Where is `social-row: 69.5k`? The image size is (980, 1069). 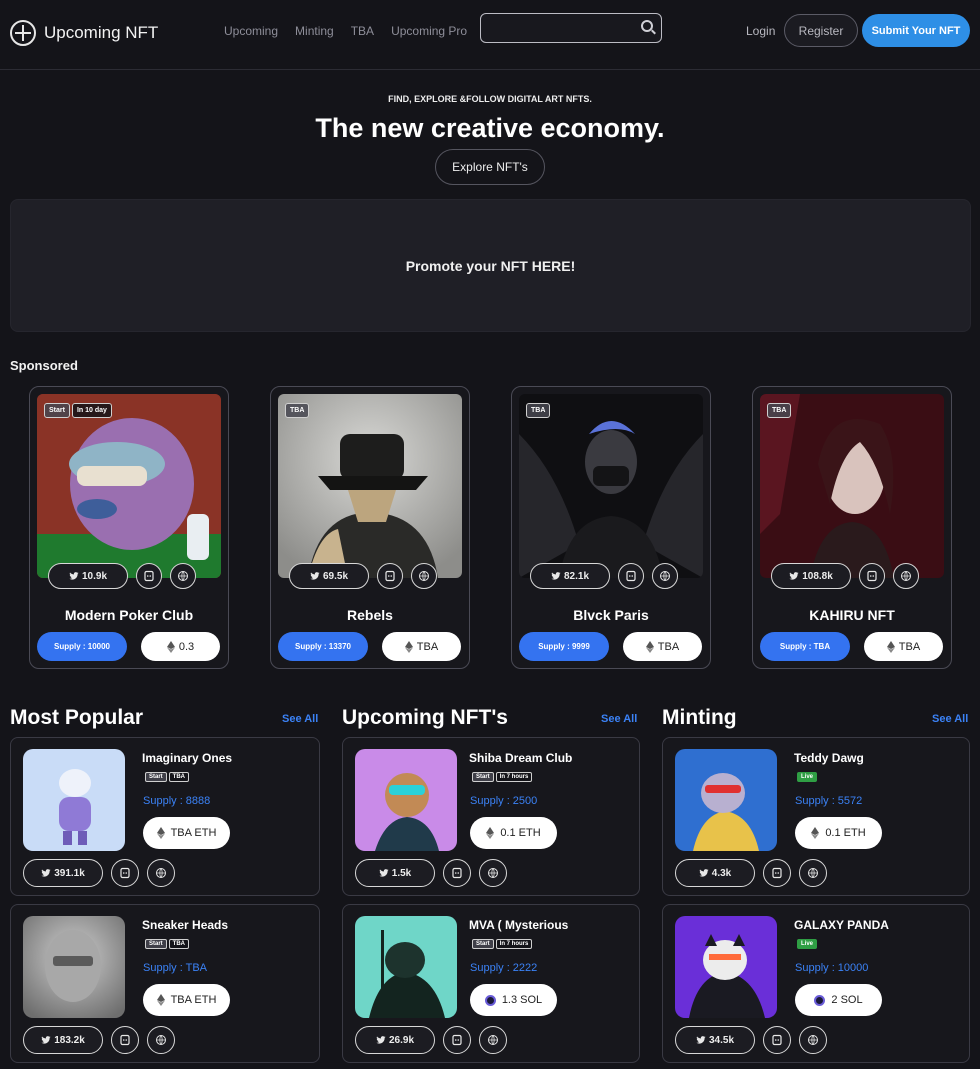 social-row: 69.5k is located at coordinates (363, 576).